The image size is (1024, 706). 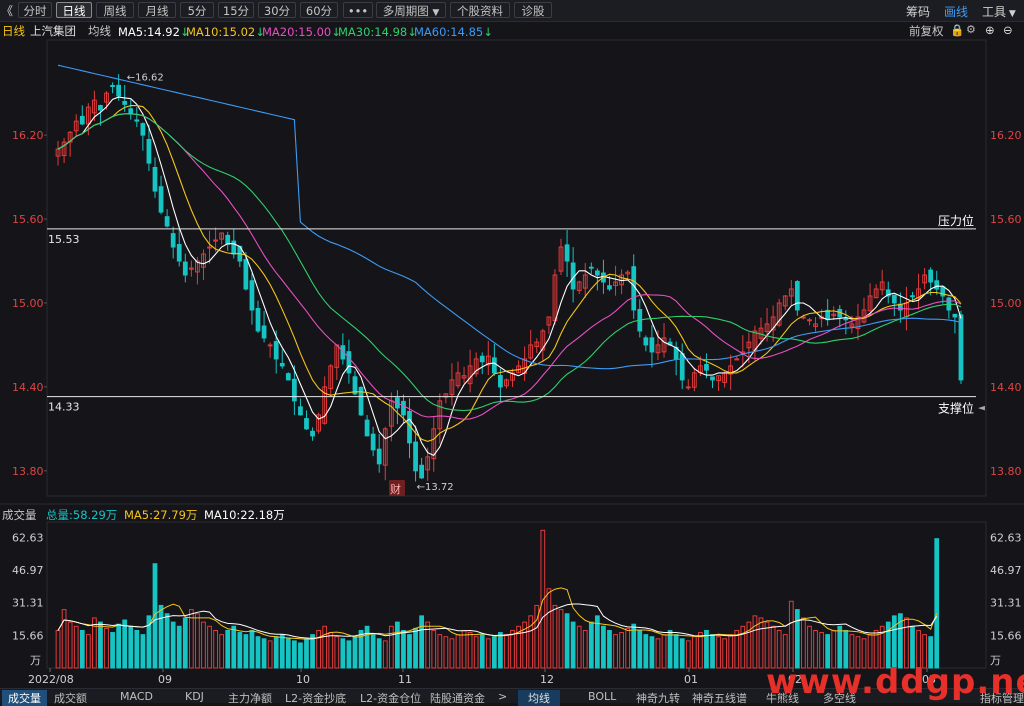 I want to click on volume-ma5: MA5:27.79万, so click(x=161, y=515).